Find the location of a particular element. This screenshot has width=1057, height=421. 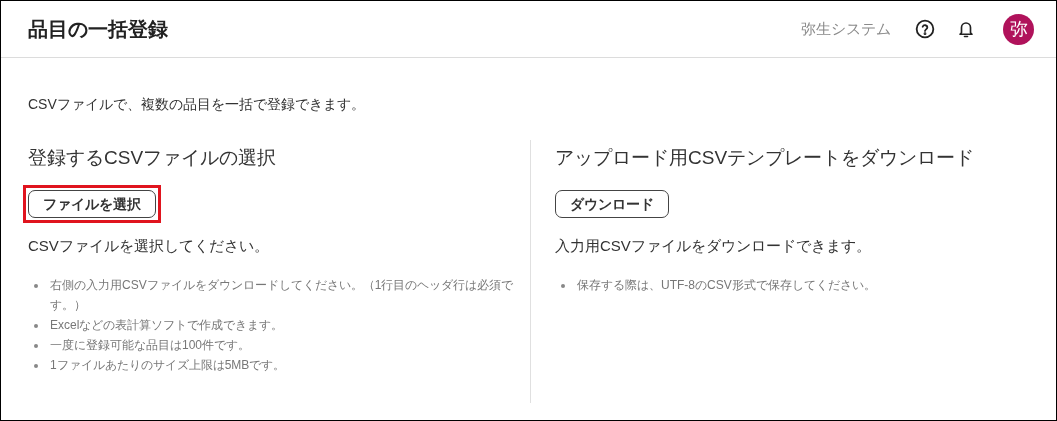

section-heading: アップロード用CSVテンプレートをダウンロード is located at coordinates (765, 158).